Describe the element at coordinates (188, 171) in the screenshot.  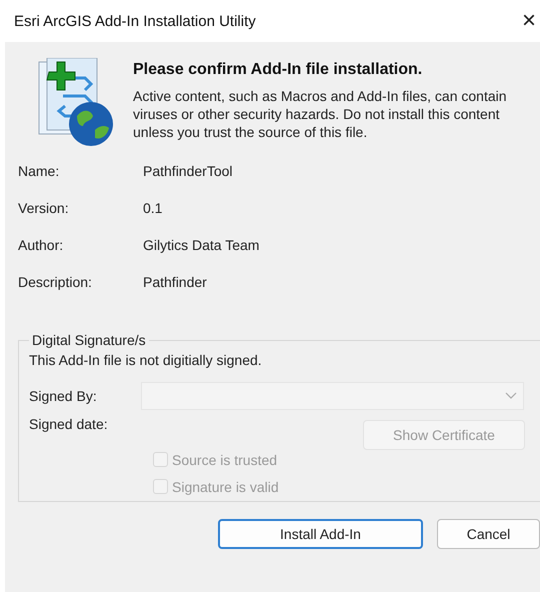
I see `field-value: PathfinderTool` at that location.